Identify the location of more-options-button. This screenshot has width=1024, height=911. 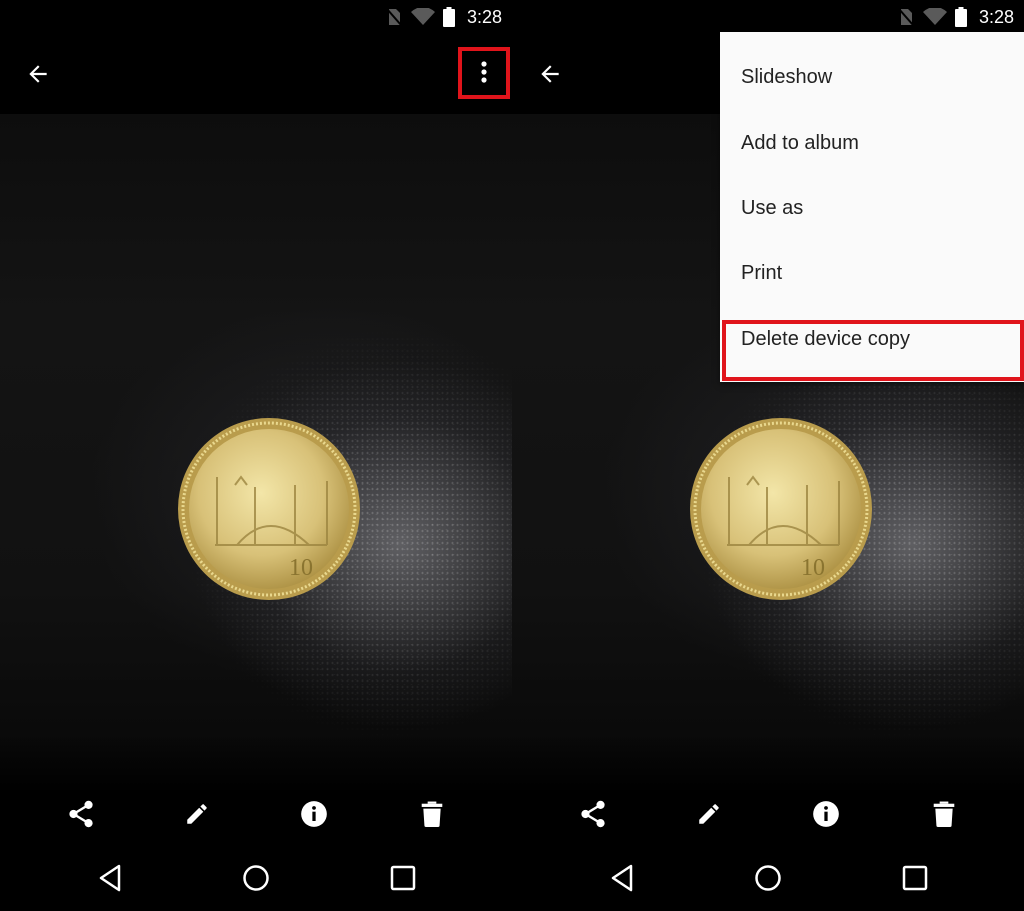
(484, 72).